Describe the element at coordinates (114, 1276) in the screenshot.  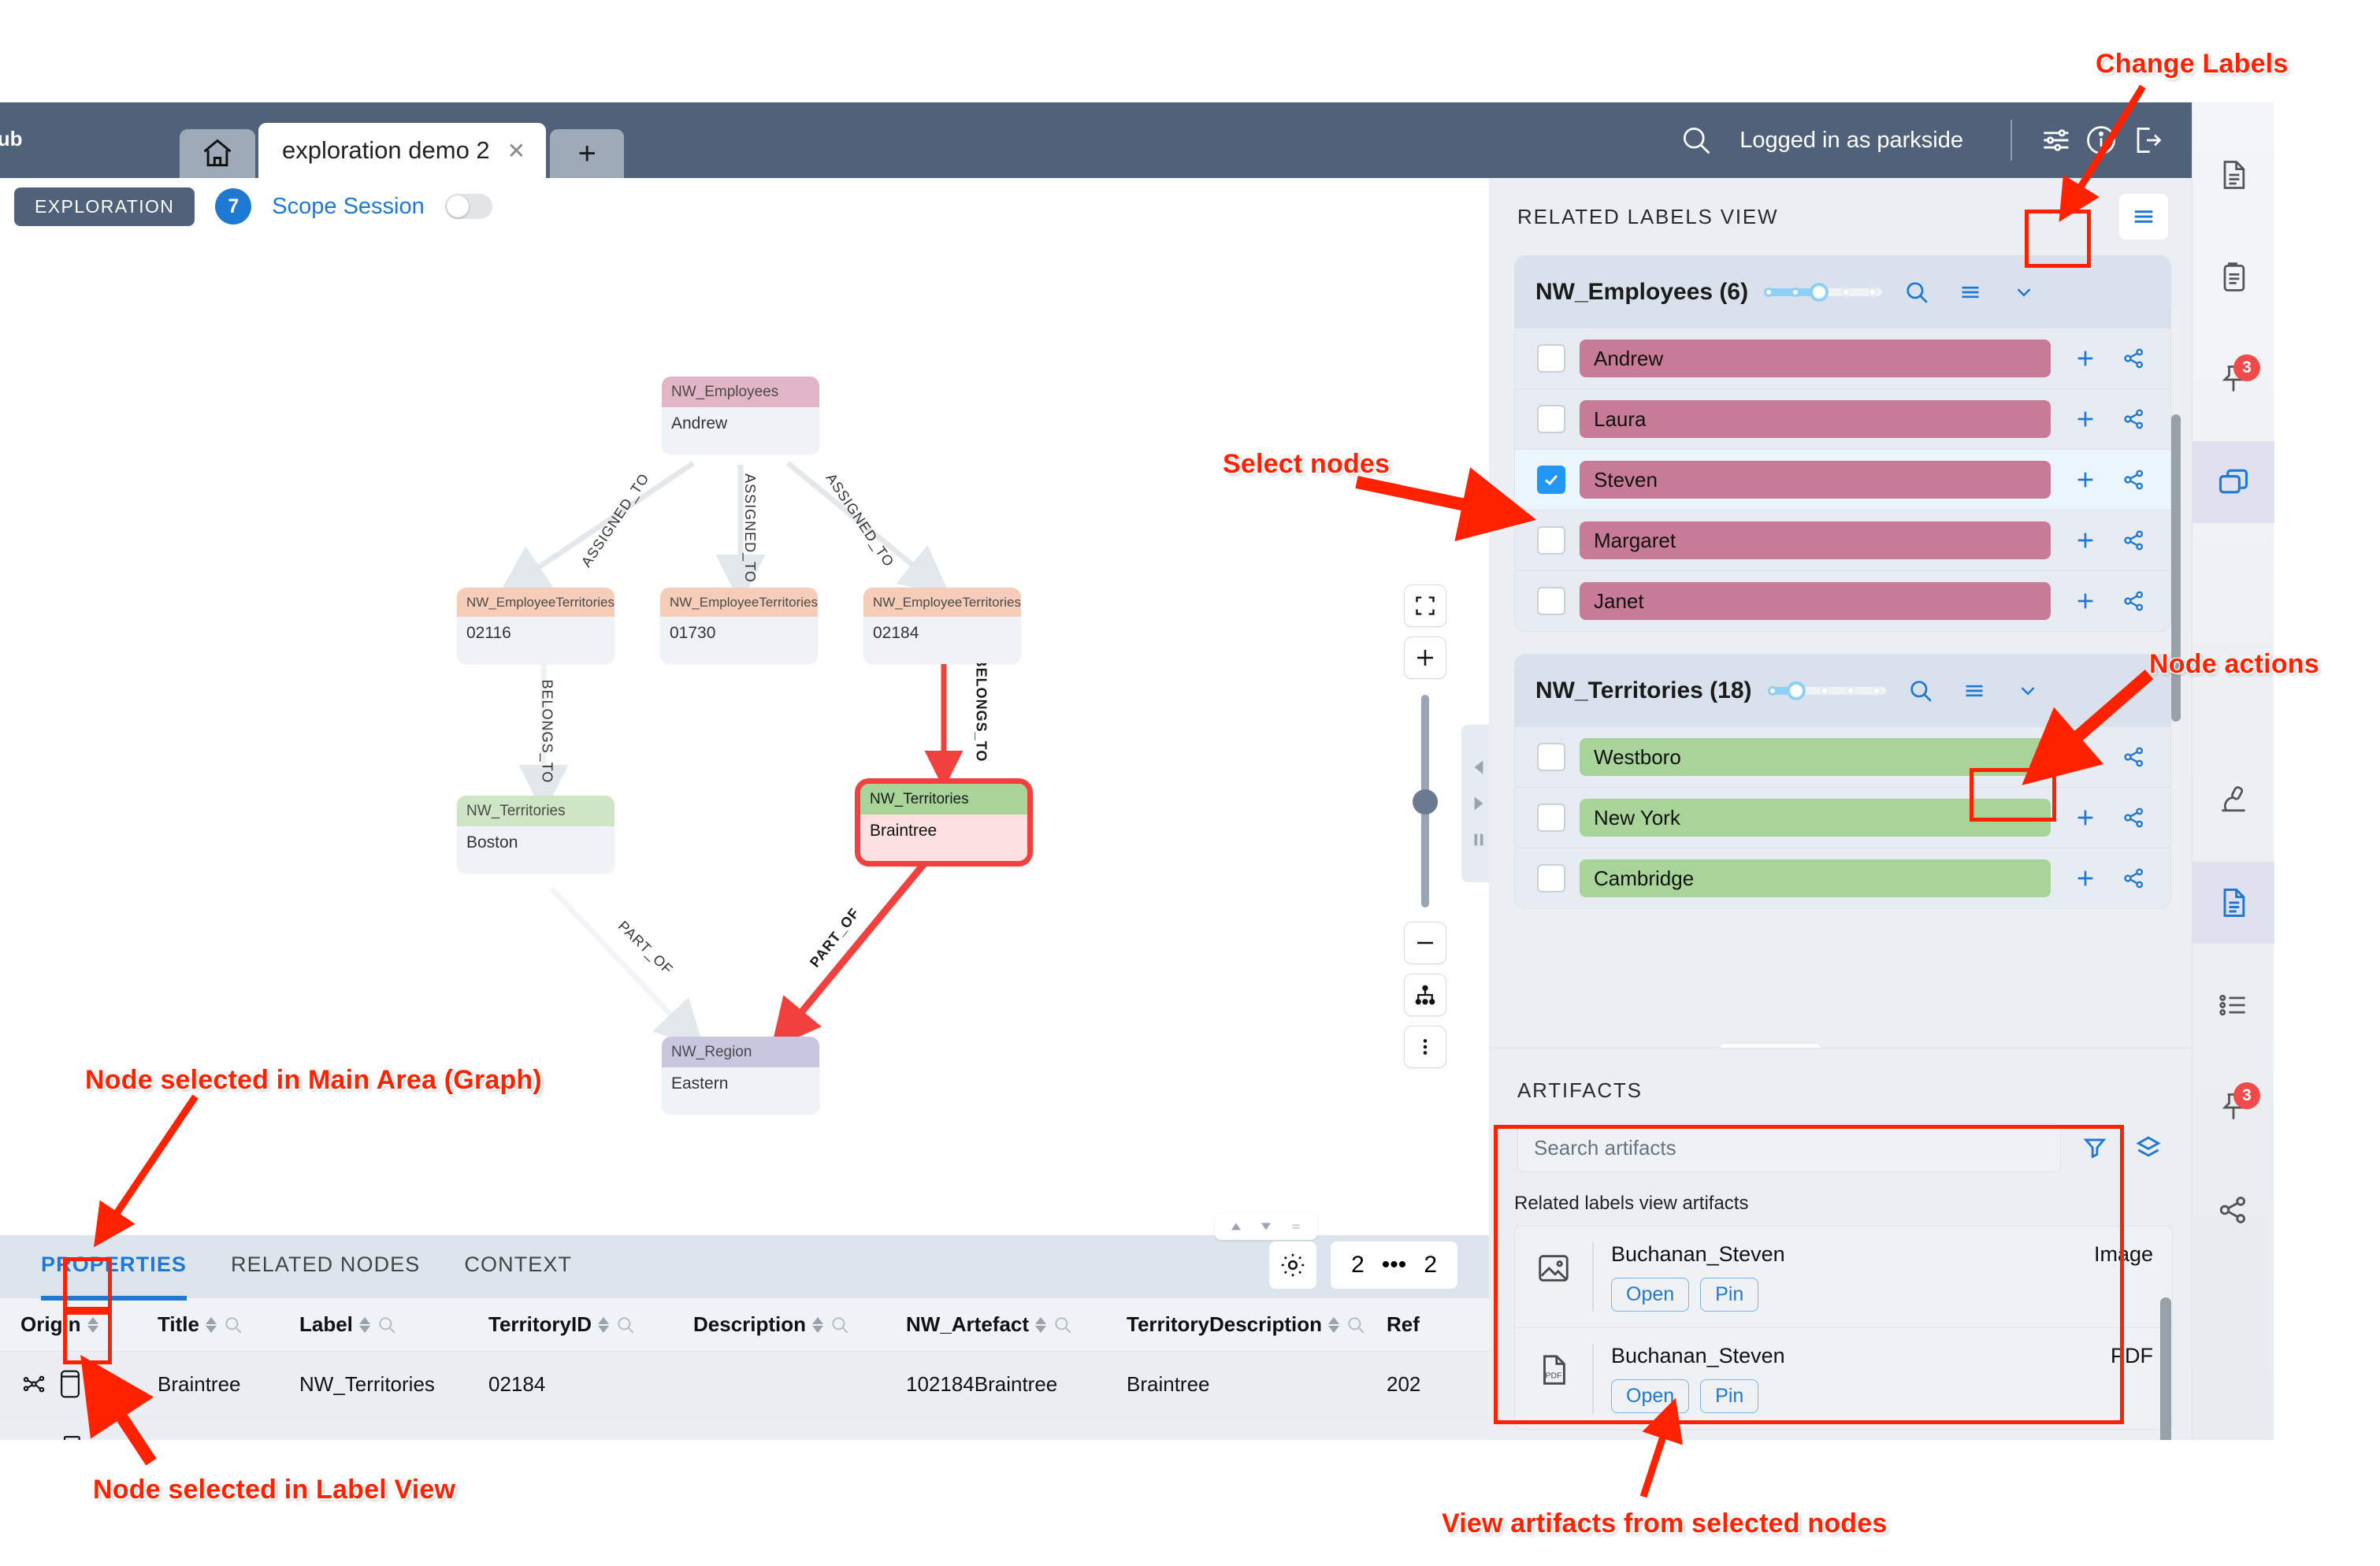
I see `tab-properties: PROPERTIES` at that location.